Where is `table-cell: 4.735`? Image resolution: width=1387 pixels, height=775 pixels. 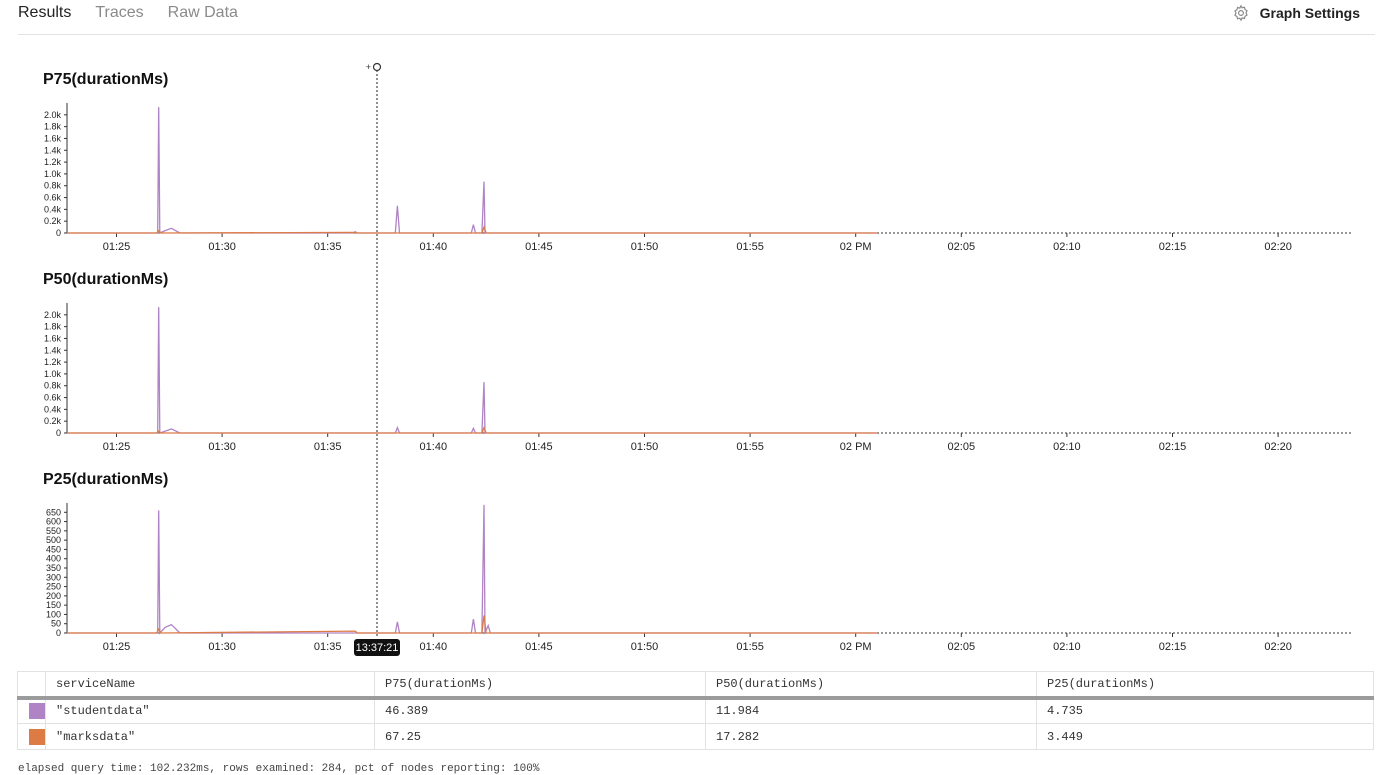 table-cell: 4.735 is located at coordinates (1205, 710).